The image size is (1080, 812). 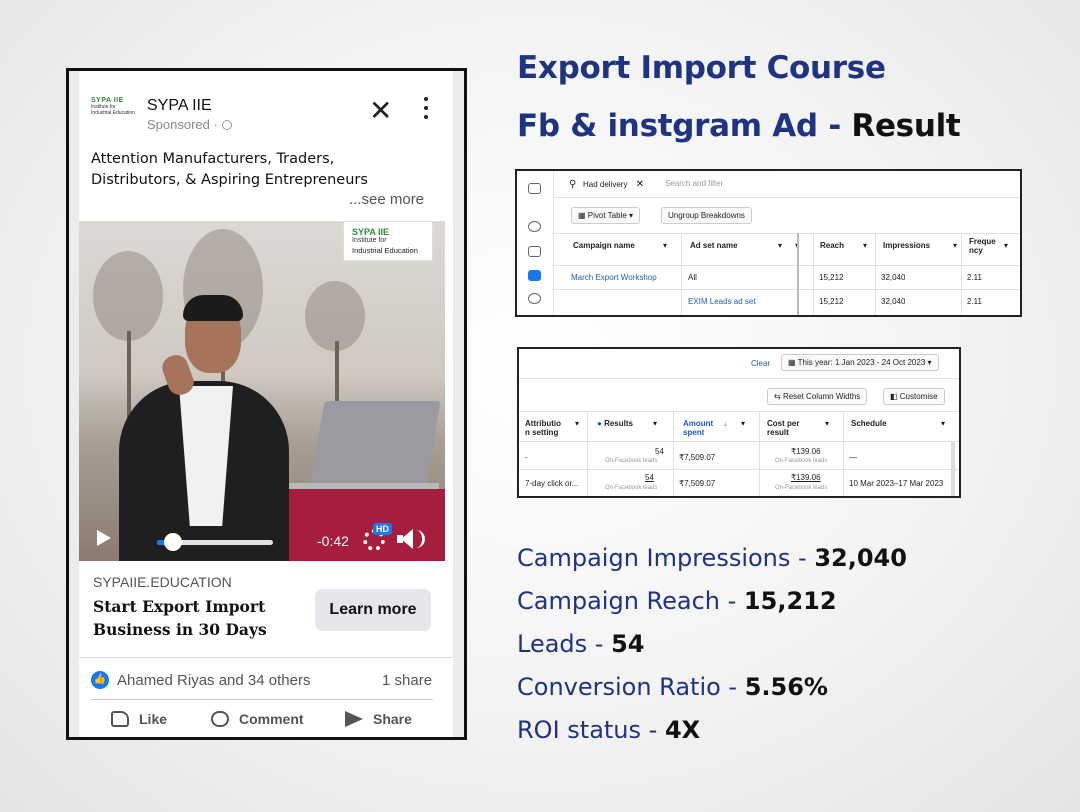 What do you see at coordinates (213, 680) in the screenshot?
I see `reactions-count: Ahamed Riyas and 34 others` at bounding box center [213, 680].